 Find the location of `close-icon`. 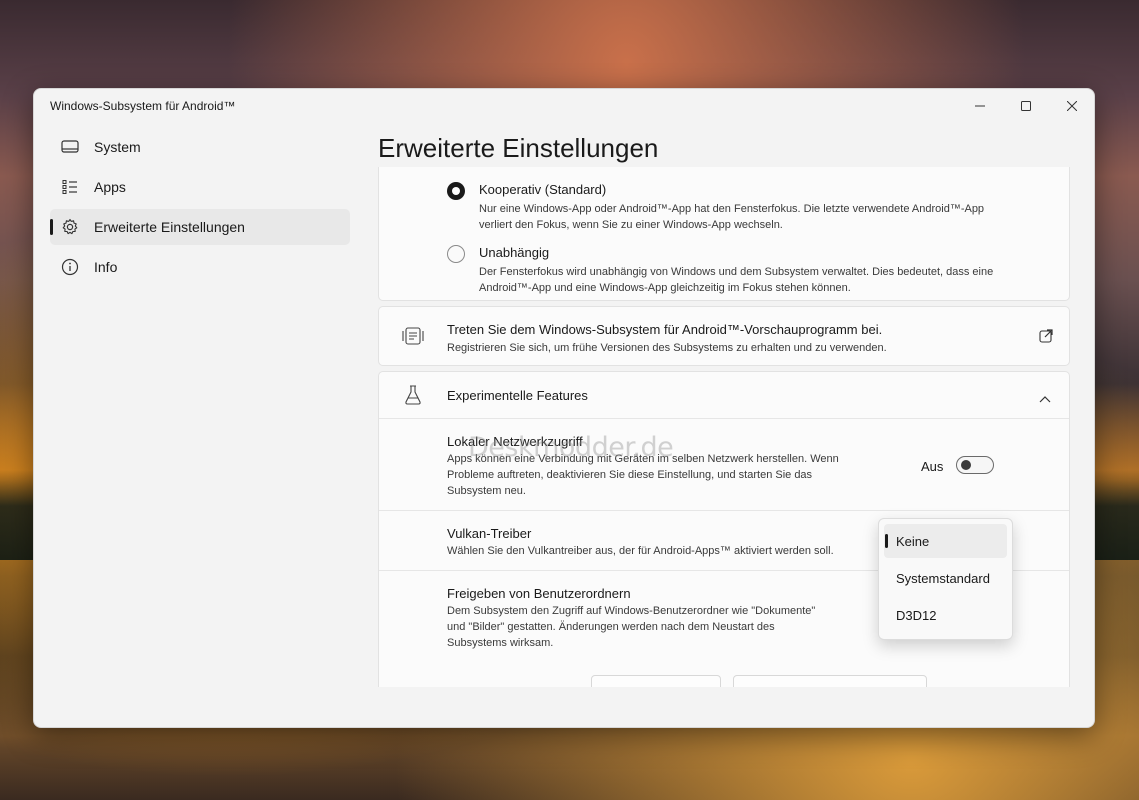

close-icon is located at coordinates (1072, 106).